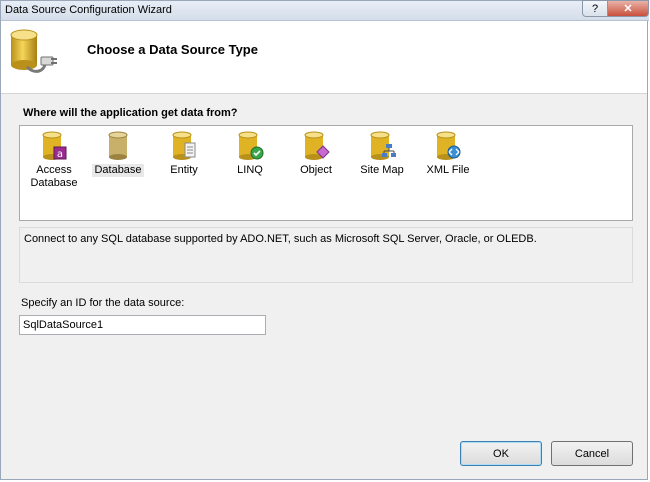 The height and width of the screenshot is (482, 650). Describe the element at coordinates (103, 303) in the screenshot. I see `data-source-id-label: Specify an ID for the data source:` at that location.